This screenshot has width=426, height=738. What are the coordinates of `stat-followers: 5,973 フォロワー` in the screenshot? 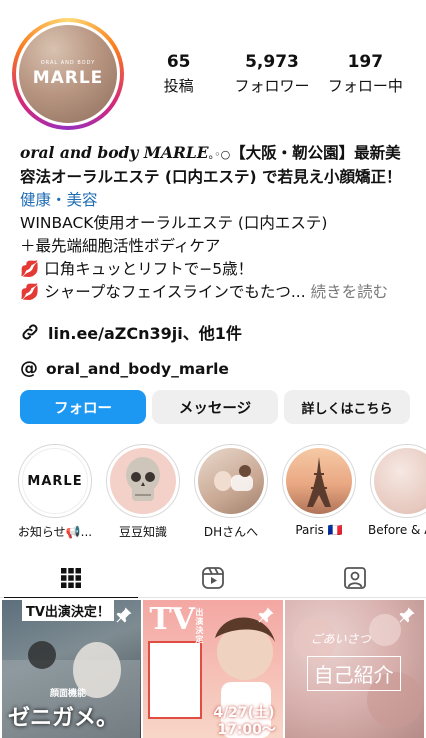 It's located at (271, 73).